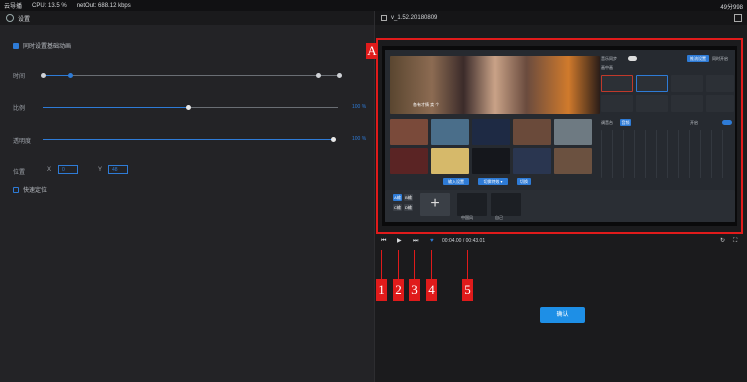 The image size is (747, 382). I want to click on y-input: 48, so click(118, 169).